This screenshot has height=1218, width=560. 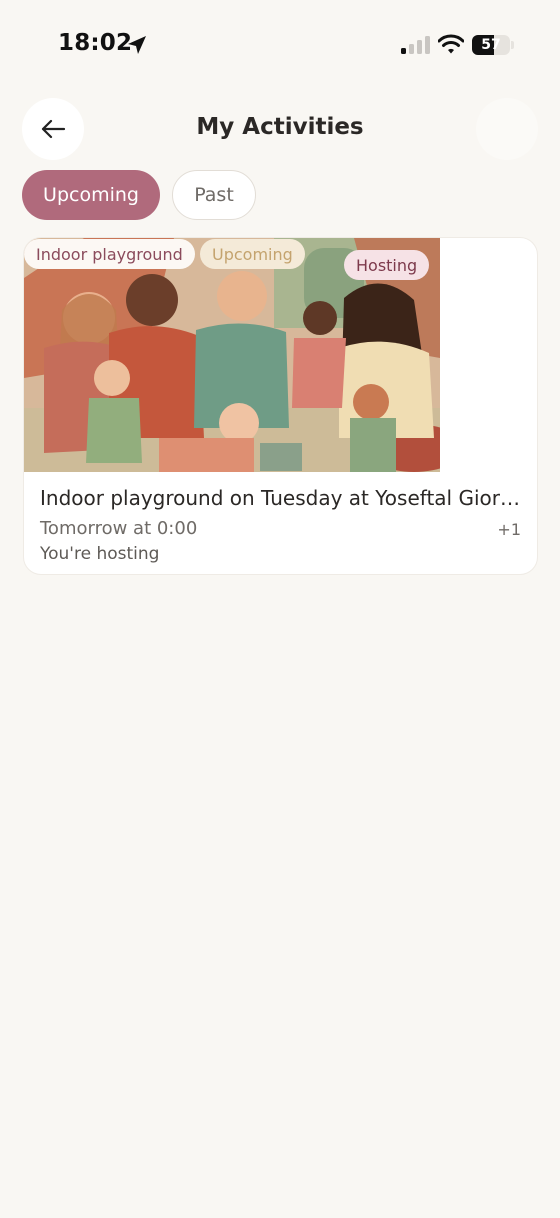 I want to click on battery-cap, so click(x=512, y=45).